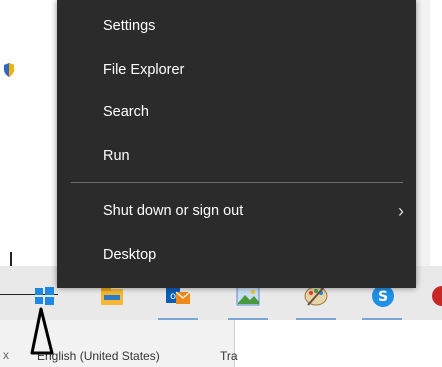 This screenshot has height=367, width=442. Describe the element at coordinates (130, 255) in the screenshot. I see `menu-item-label: Desktop` at that location.